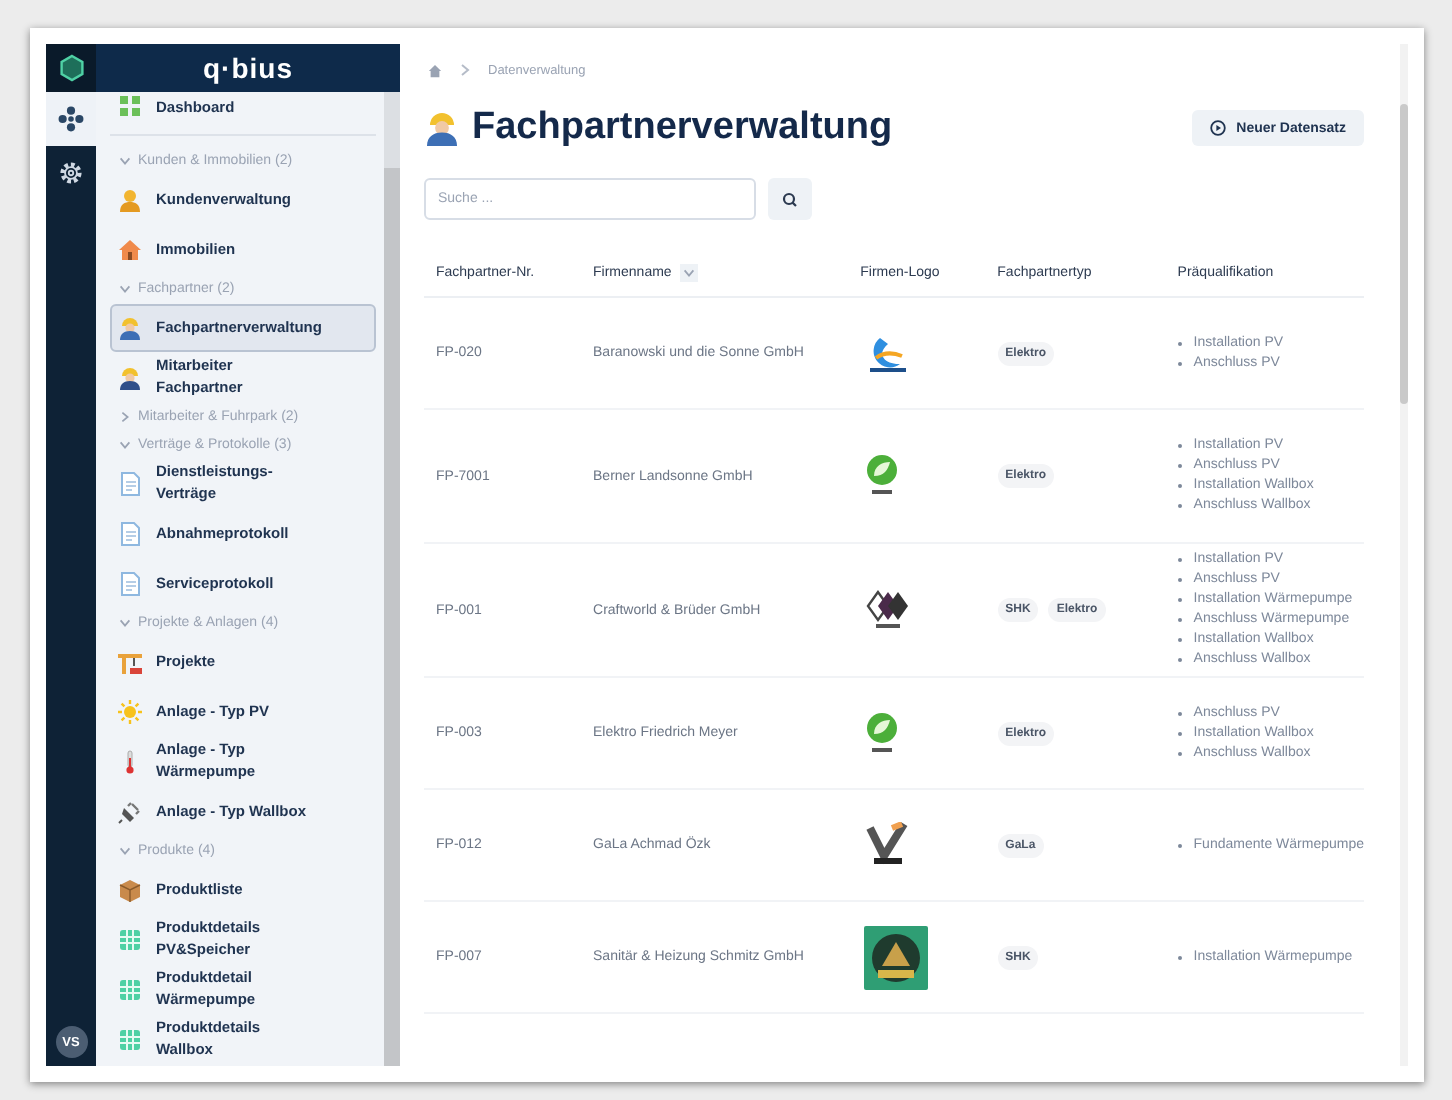 The image size is (1452, 1100). What do you see at coordinates (1218, 128) in the screenshot?
I see `play-circle-icon` at bounding box center [1218, 128].